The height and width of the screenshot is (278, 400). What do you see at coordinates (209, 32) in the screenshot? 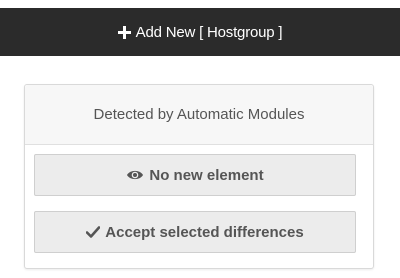
I see `add-new-label: Add New [ Hostgroup ]` at bounding box center [209, 32].